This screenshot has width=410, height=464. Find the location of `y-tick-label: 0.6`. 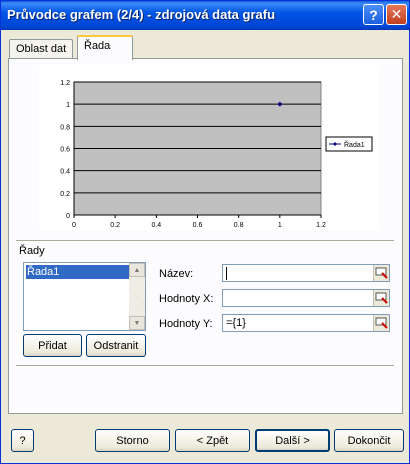

y-tick-label: 0.6 is located at coordinates (65, 150).